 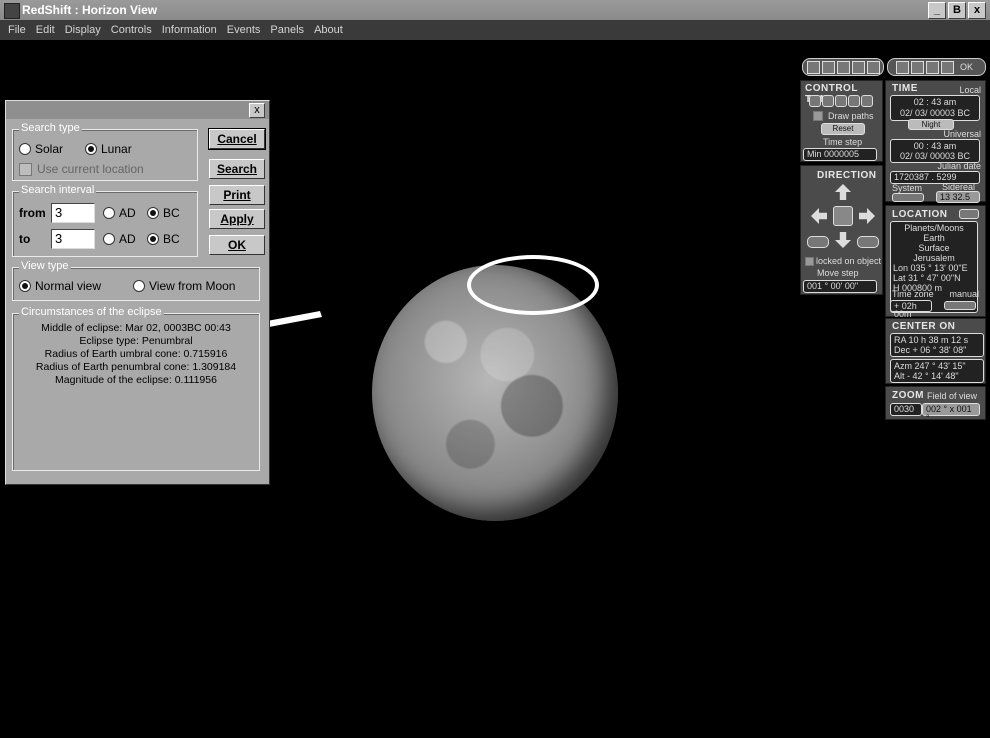 I want to click on cancel-button: Cancel, so click(x=237, y=139).